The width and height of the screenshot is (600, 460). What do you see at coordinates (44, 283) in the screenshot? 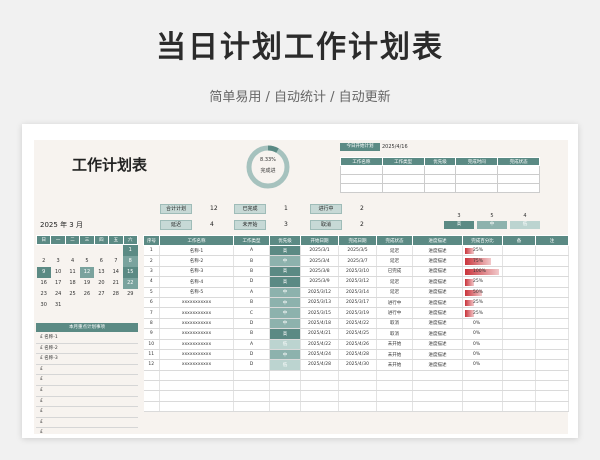
I see `calendar-day: 16` at bounding box center [44, 283].